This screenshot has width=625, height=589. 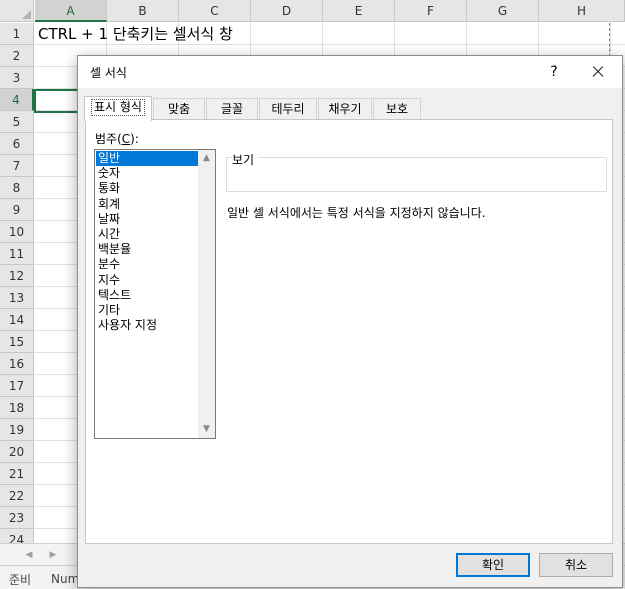 I want to click on status-ready: 준비, so click(x=20, y=580).